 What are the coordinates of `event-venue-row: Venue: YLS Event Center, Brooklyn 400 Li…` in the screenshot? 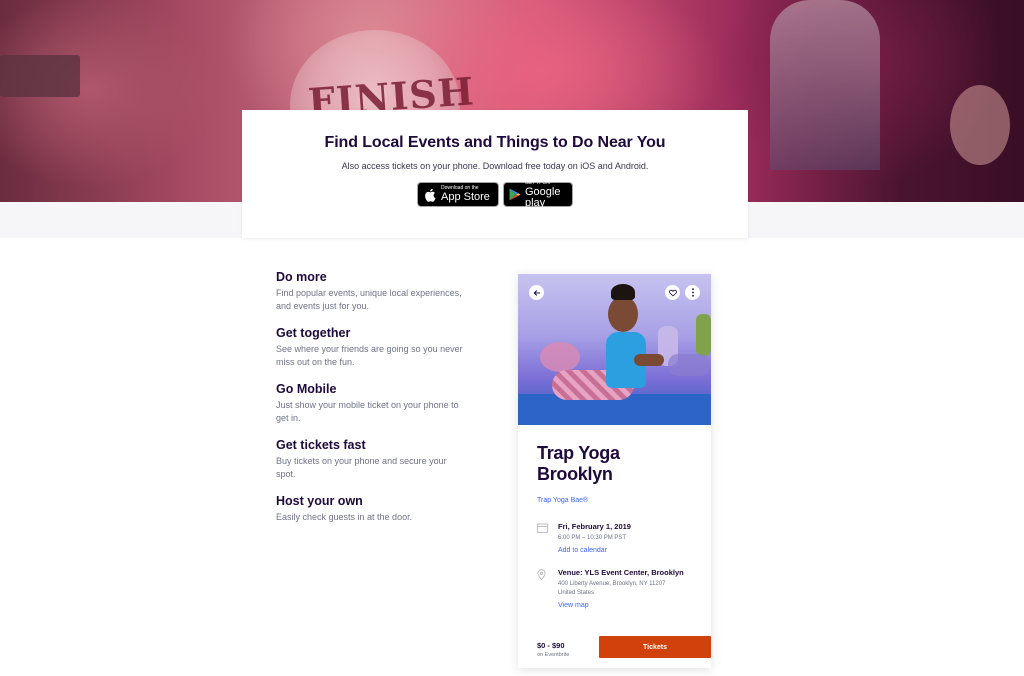 It's located at (624, 588).